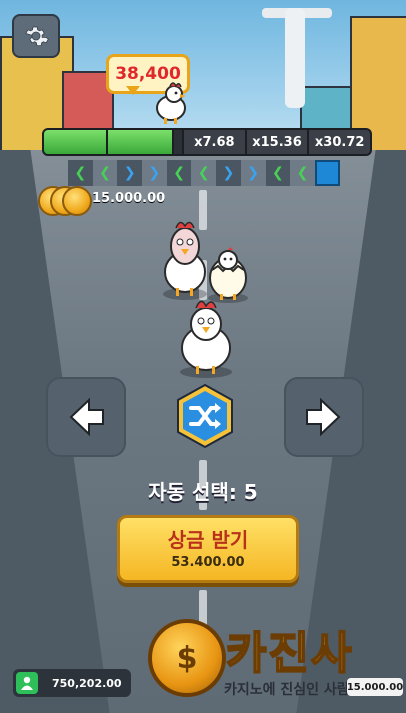 The image size is (406, 713). Describe the element at coordinates (213, 142) in the screenshot. I see `multiplier-1: x7.68` at that location.